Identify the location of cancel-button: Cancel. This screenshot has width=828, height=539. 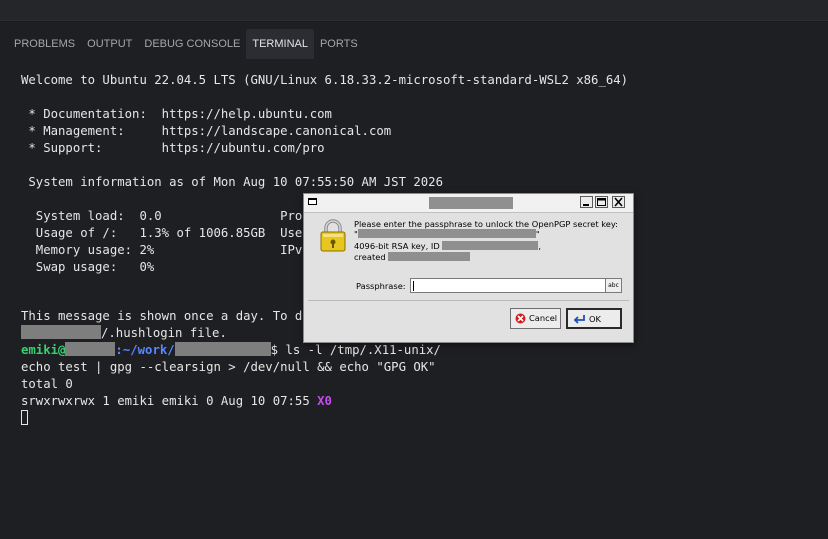
(535, 318).